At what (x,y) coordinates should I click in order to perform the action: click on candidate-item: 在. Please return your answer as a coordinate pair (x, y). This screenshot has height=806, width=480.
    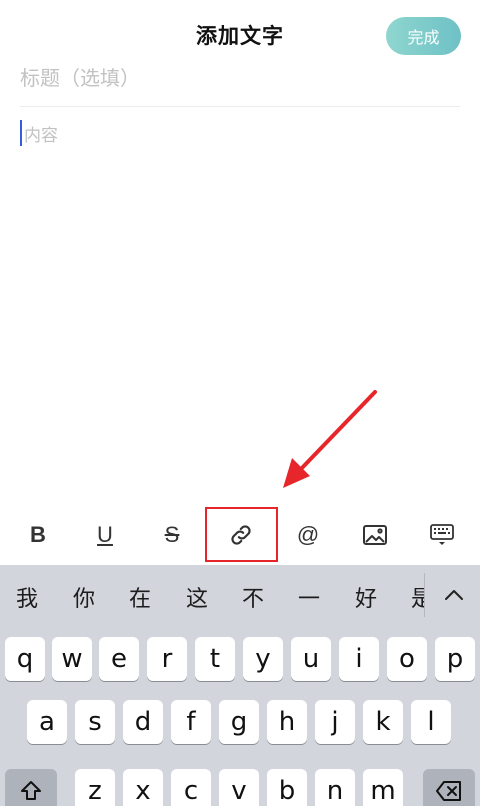
    Looking at the image, I should click on (140, 597).